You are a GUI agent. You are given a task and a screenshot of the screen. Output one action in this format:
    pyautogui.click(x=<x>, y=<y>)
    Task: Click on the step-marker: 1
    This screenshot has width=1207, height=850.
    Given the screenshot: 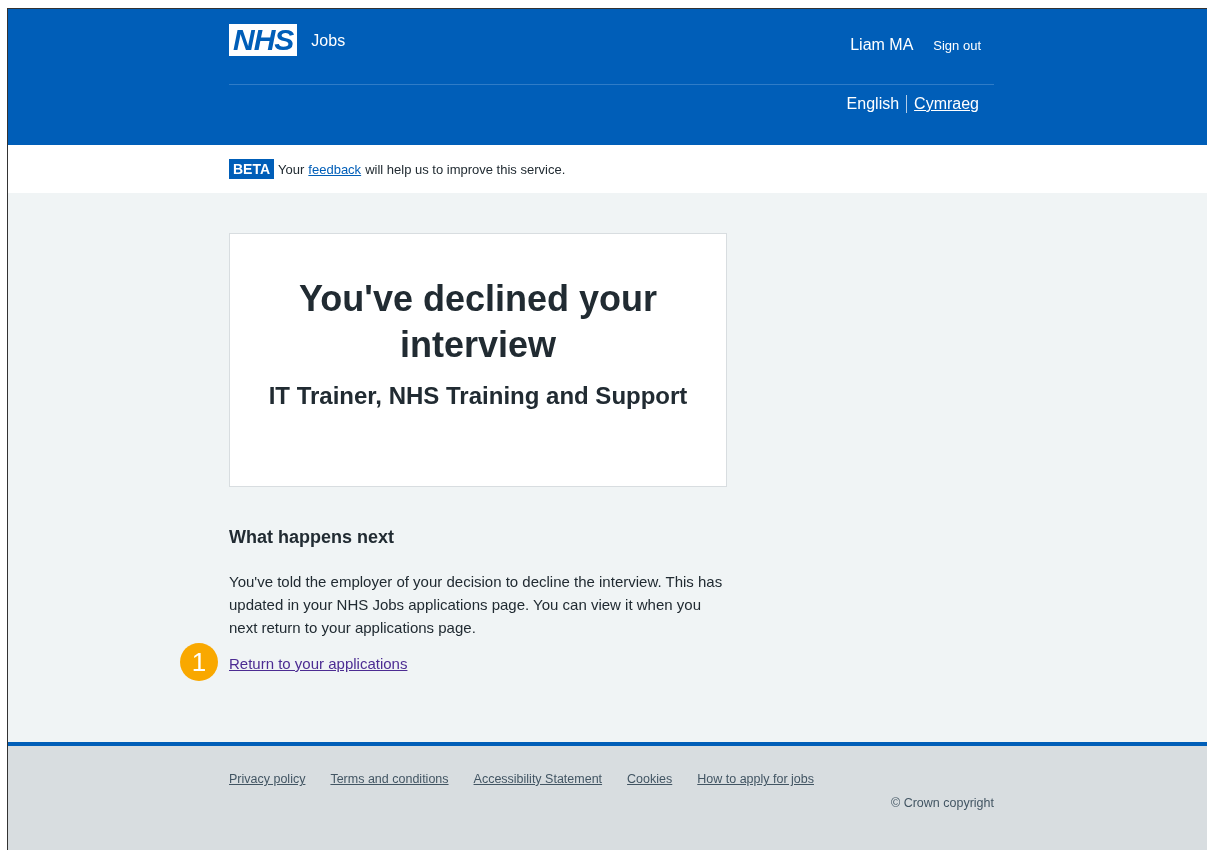 What is the action you would take?
    pyautogui.click(x=199, y=662)
    